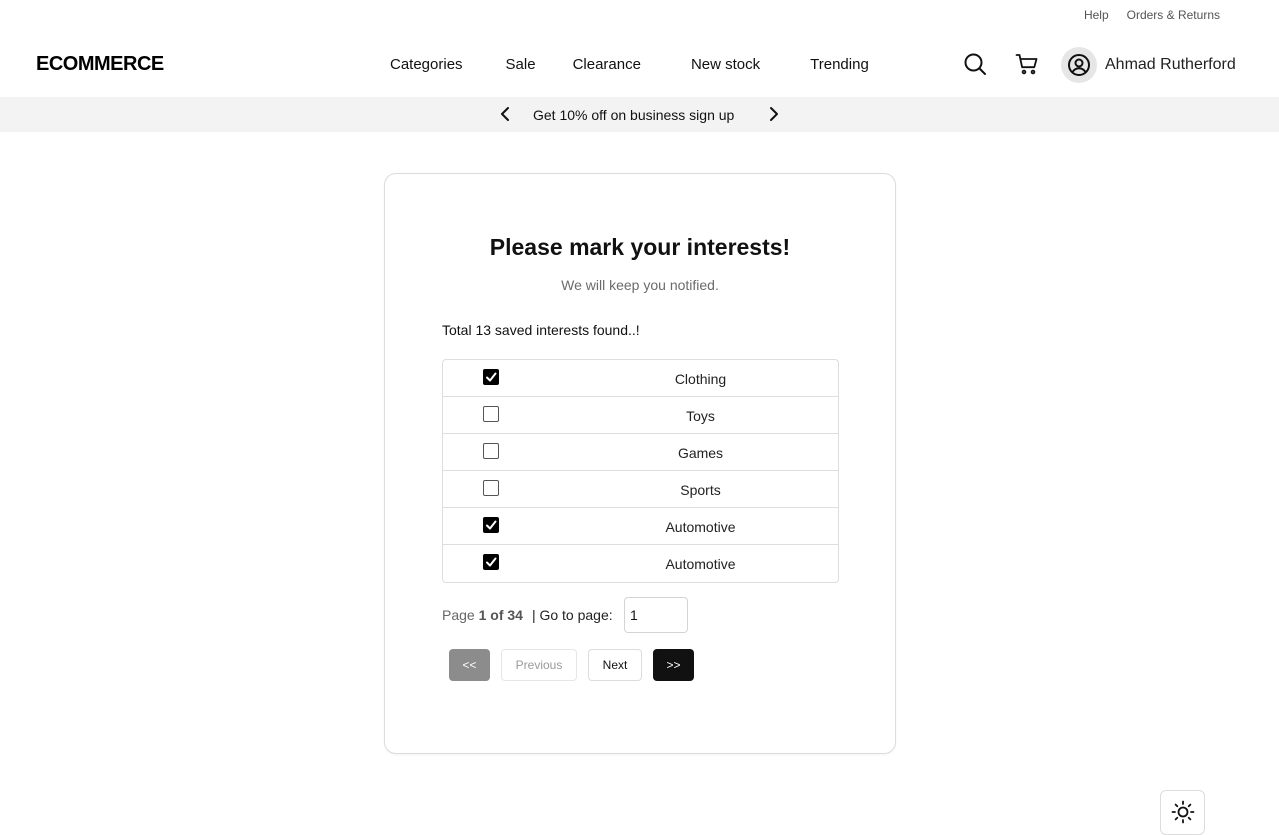 This screenshot has height=835, width=1279. What do you see at coordinates (700, 416) in the screenshot?
I see `interest-label: Toys` at bounding box center [700, 416].